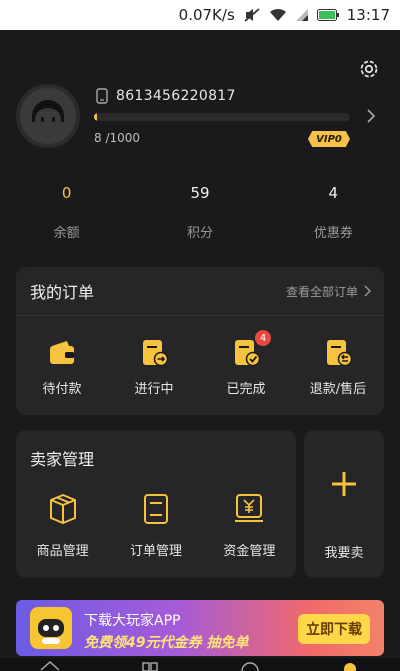 Image resolution: width=400 pixels, height=671 pixels. What do you see at coordinates (62, 352) in the screenshot?
I see `wallet-icon` at bounding box center [62, 352].